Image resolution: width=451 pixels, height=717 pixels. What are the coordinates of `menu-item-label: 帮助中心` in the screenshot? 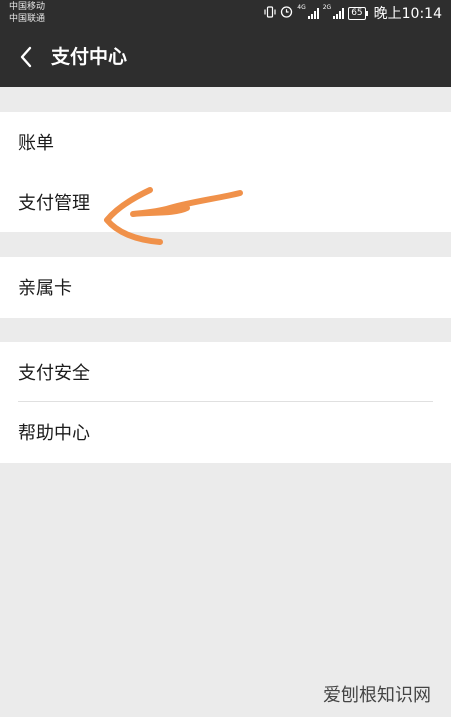 It's located at (54, 433).